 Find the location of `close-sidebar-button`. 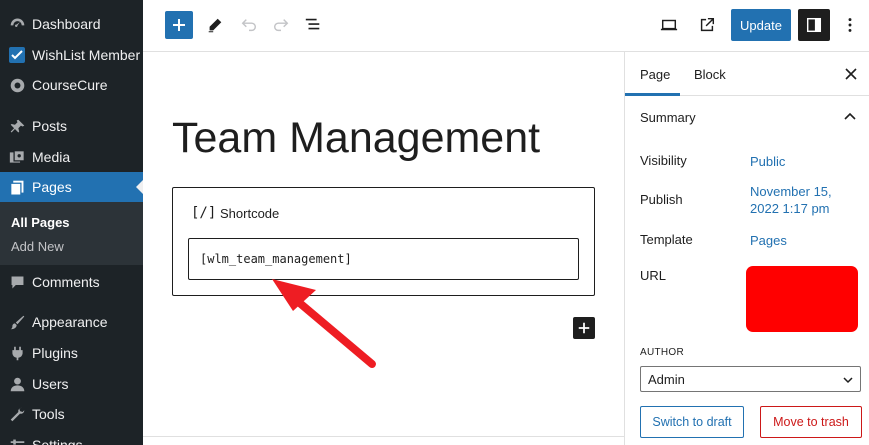

close-sidebar-button is located at coordinates (851, 74).